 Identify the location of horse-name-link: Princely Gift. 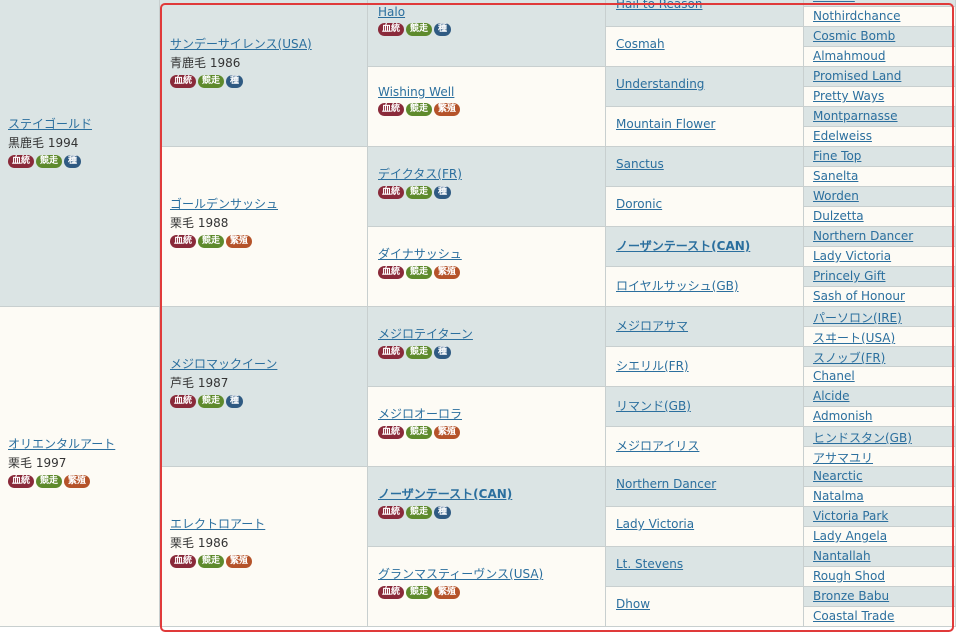
(849, 276).